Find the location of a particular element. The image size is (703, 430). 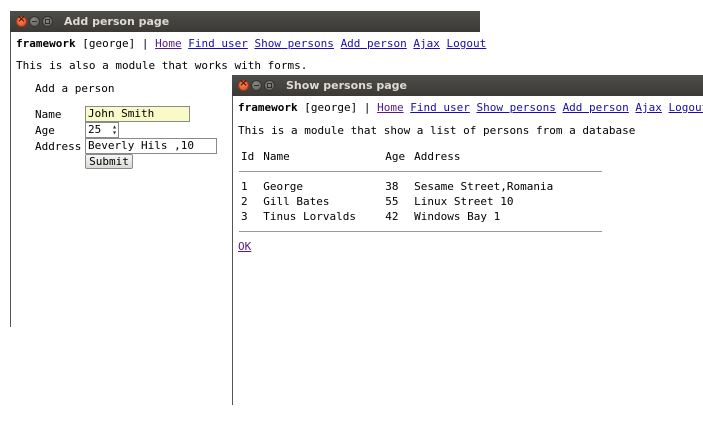

table-header-row: Id Name Age Address is located at coordinates (398, 156).